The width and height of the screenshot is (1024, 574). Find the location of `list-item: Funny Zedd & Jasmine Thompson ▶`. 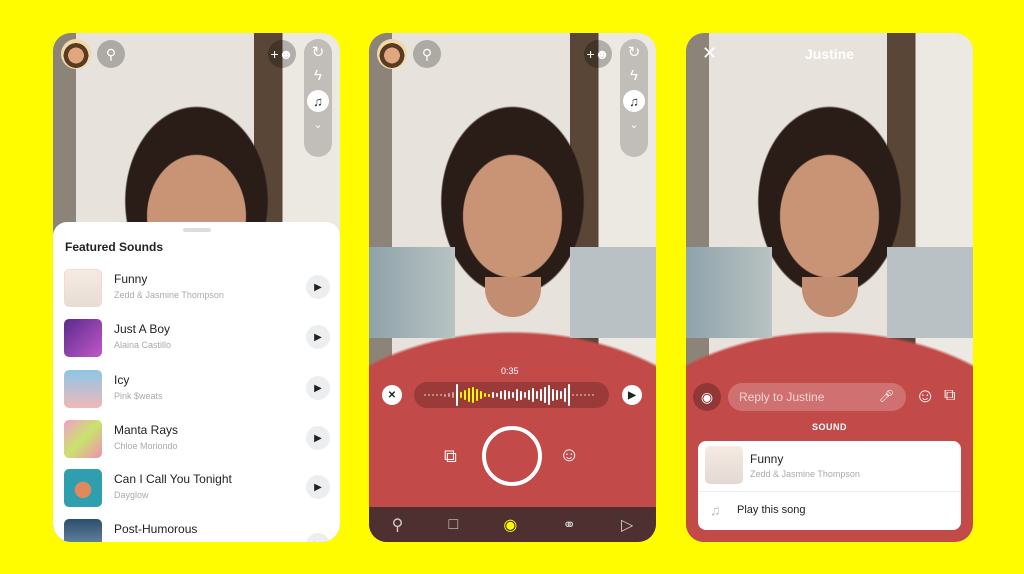

list-item: Funny Zedd & Jasmine Thompson ▶ is located at coordinates (197, 289).